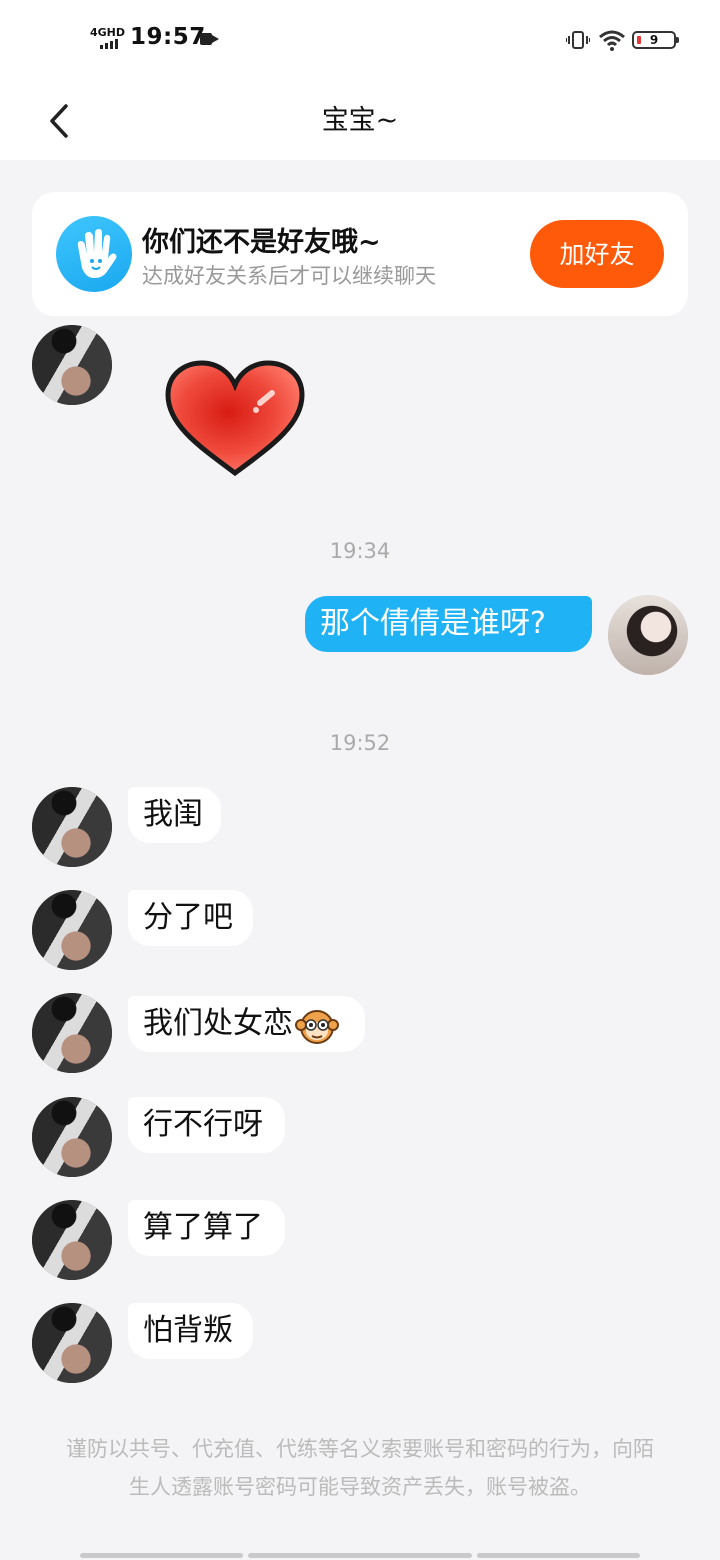  What do you see at coordinates (612, 40) in the screenshot?
I see `wifi-icon` at bounding box center [612, 40].